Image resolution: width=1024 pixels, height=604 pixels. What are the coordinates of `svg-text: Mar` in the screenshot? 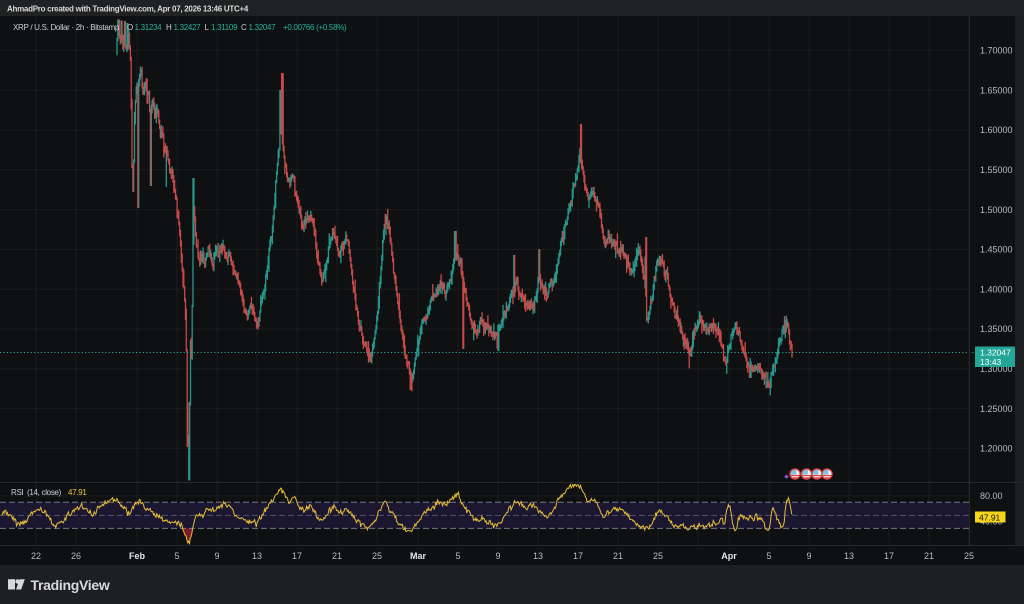 It's located at (418, 556).